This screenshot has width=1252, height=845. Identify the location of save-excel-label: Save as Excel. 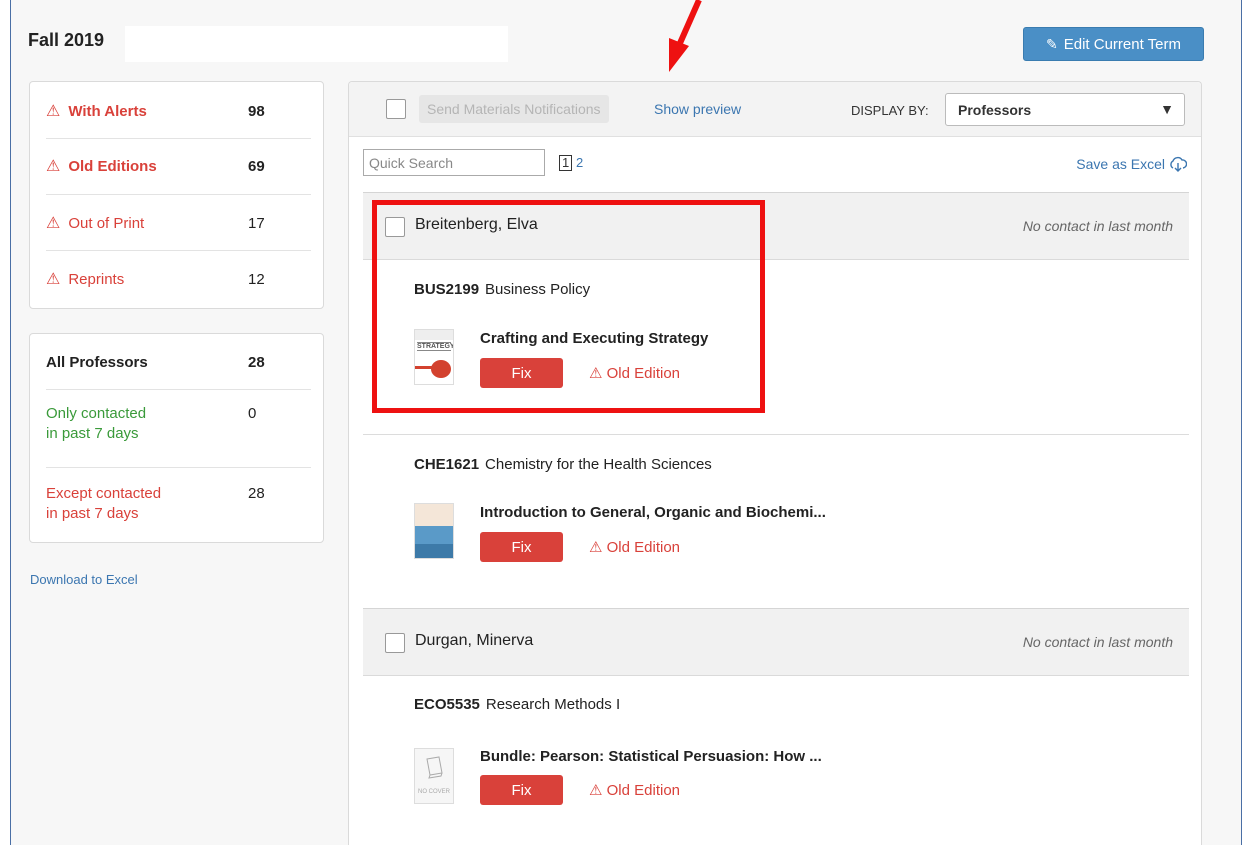
(1120, 164).